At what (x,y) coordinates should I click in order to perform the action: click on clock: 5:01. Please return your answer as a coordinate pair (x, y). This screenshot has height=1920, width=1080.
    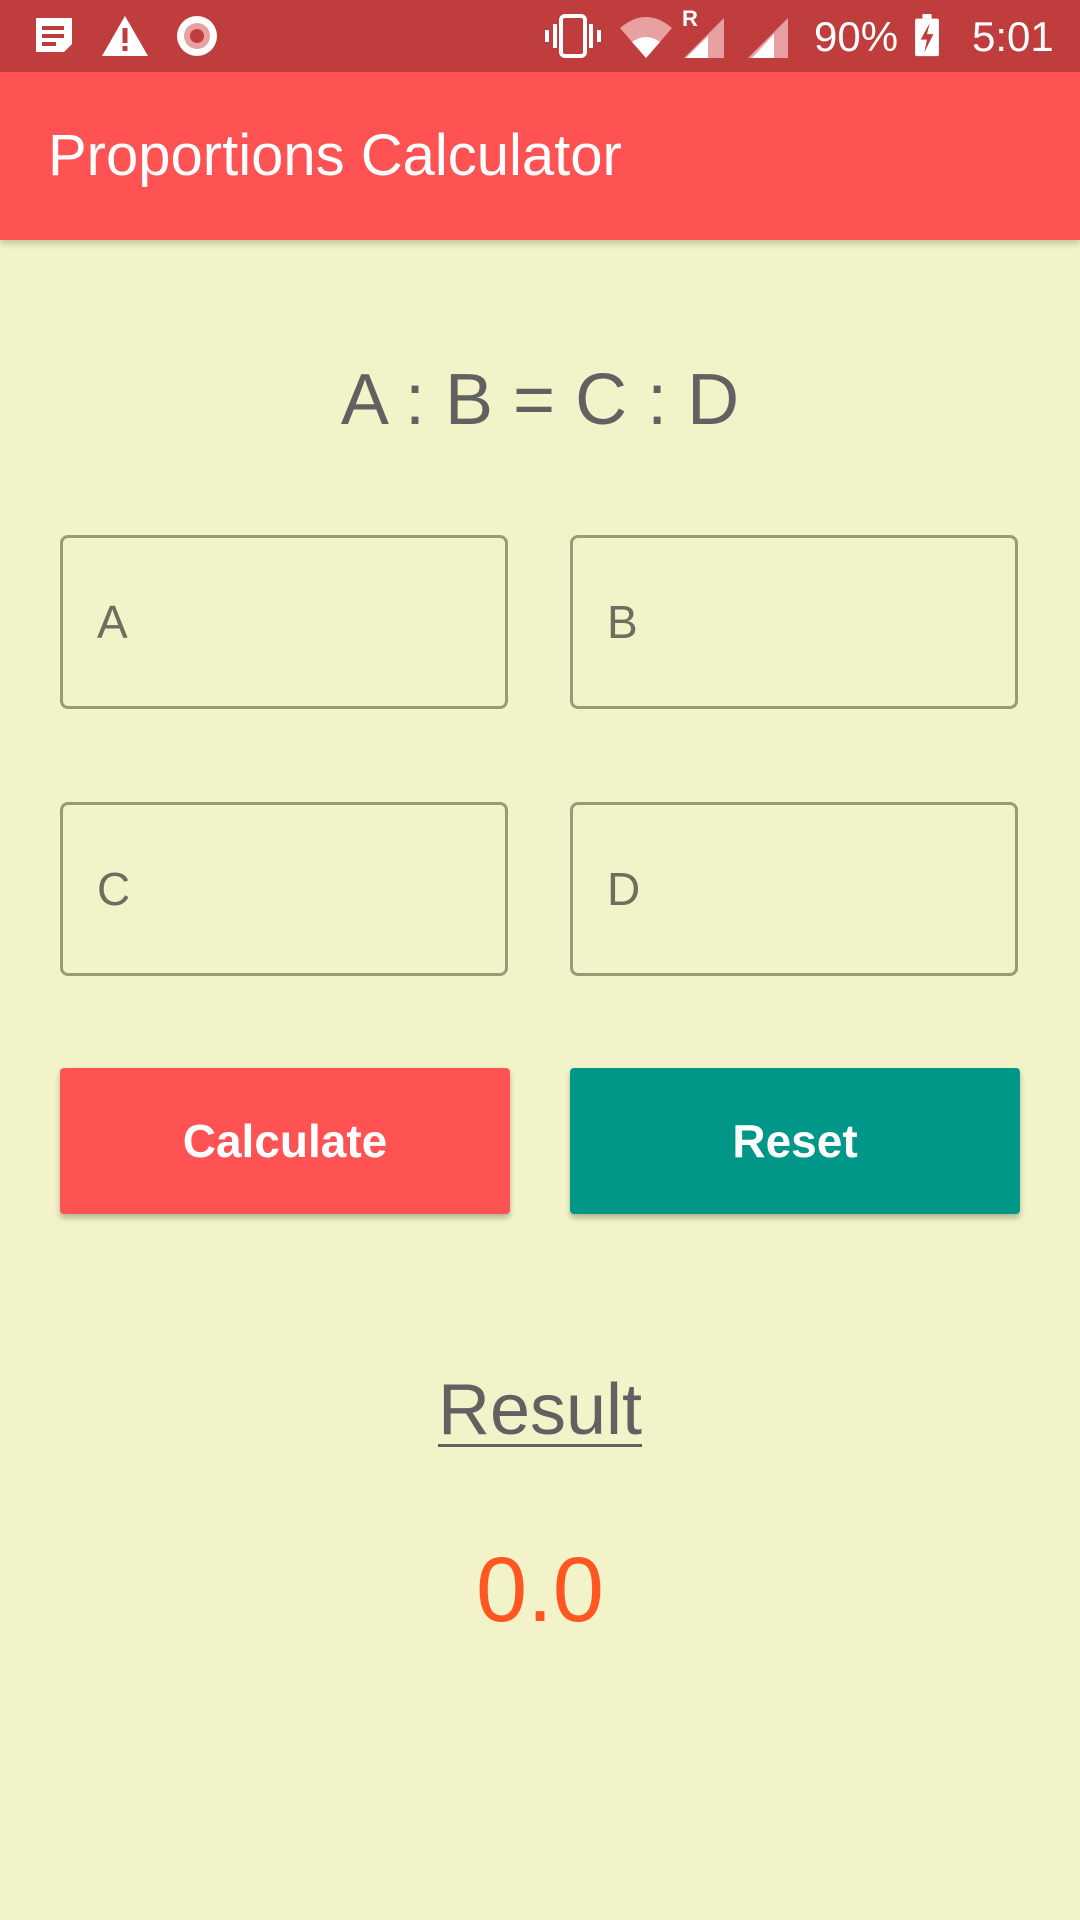
    Looking at the image, I should click on (1013, 36).